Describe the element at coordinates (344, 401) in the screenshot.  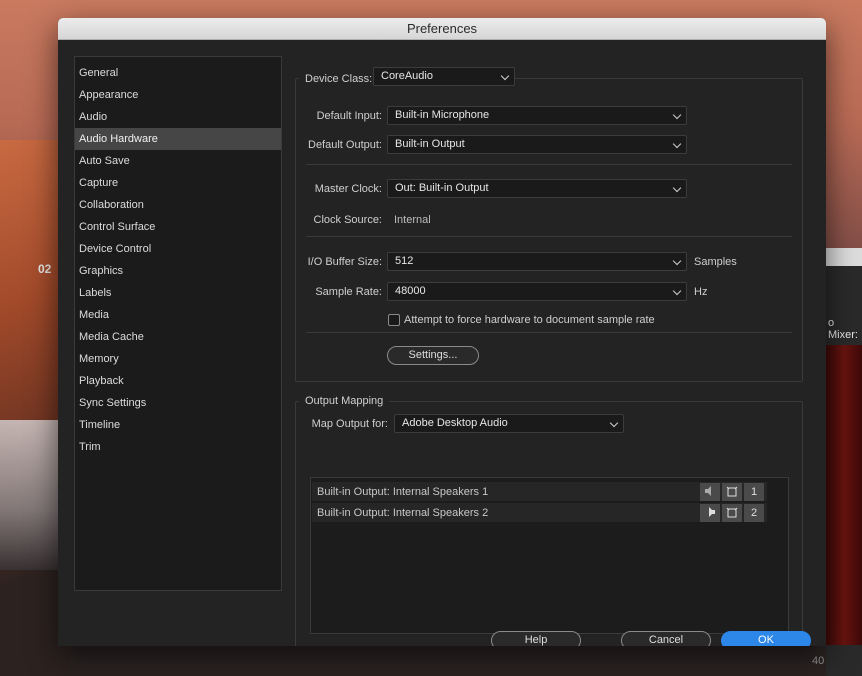
I see `output-mapping-legend: Output Mapping` at that location.